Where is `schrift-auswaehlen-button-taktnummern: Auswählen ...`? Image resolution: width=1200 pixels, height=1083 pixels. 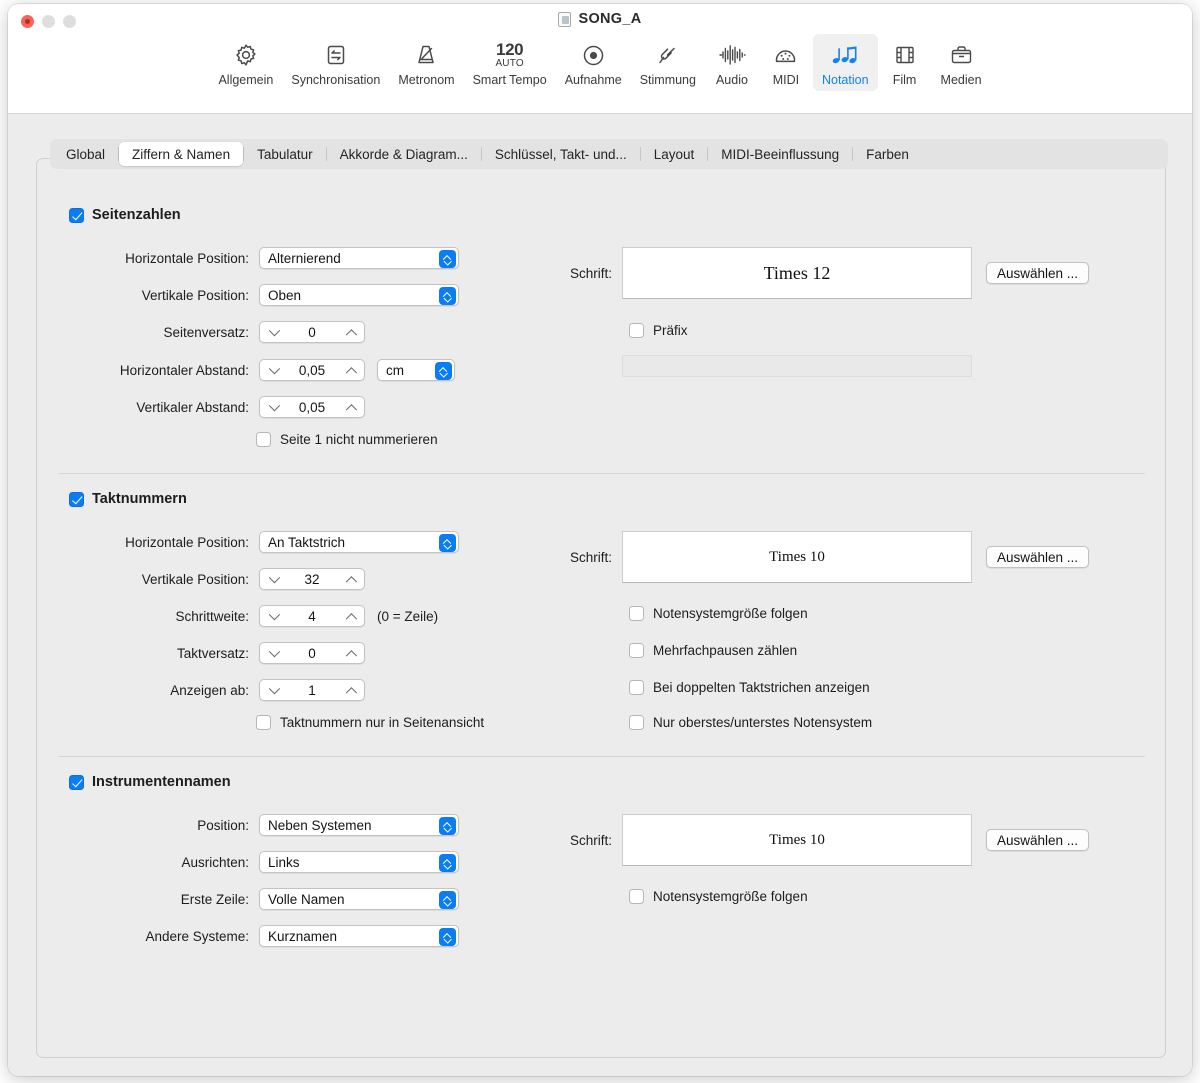
schrift-auswaehlen-button-taktnummern: Auswählen ... is located at coordinates (1038, 557).